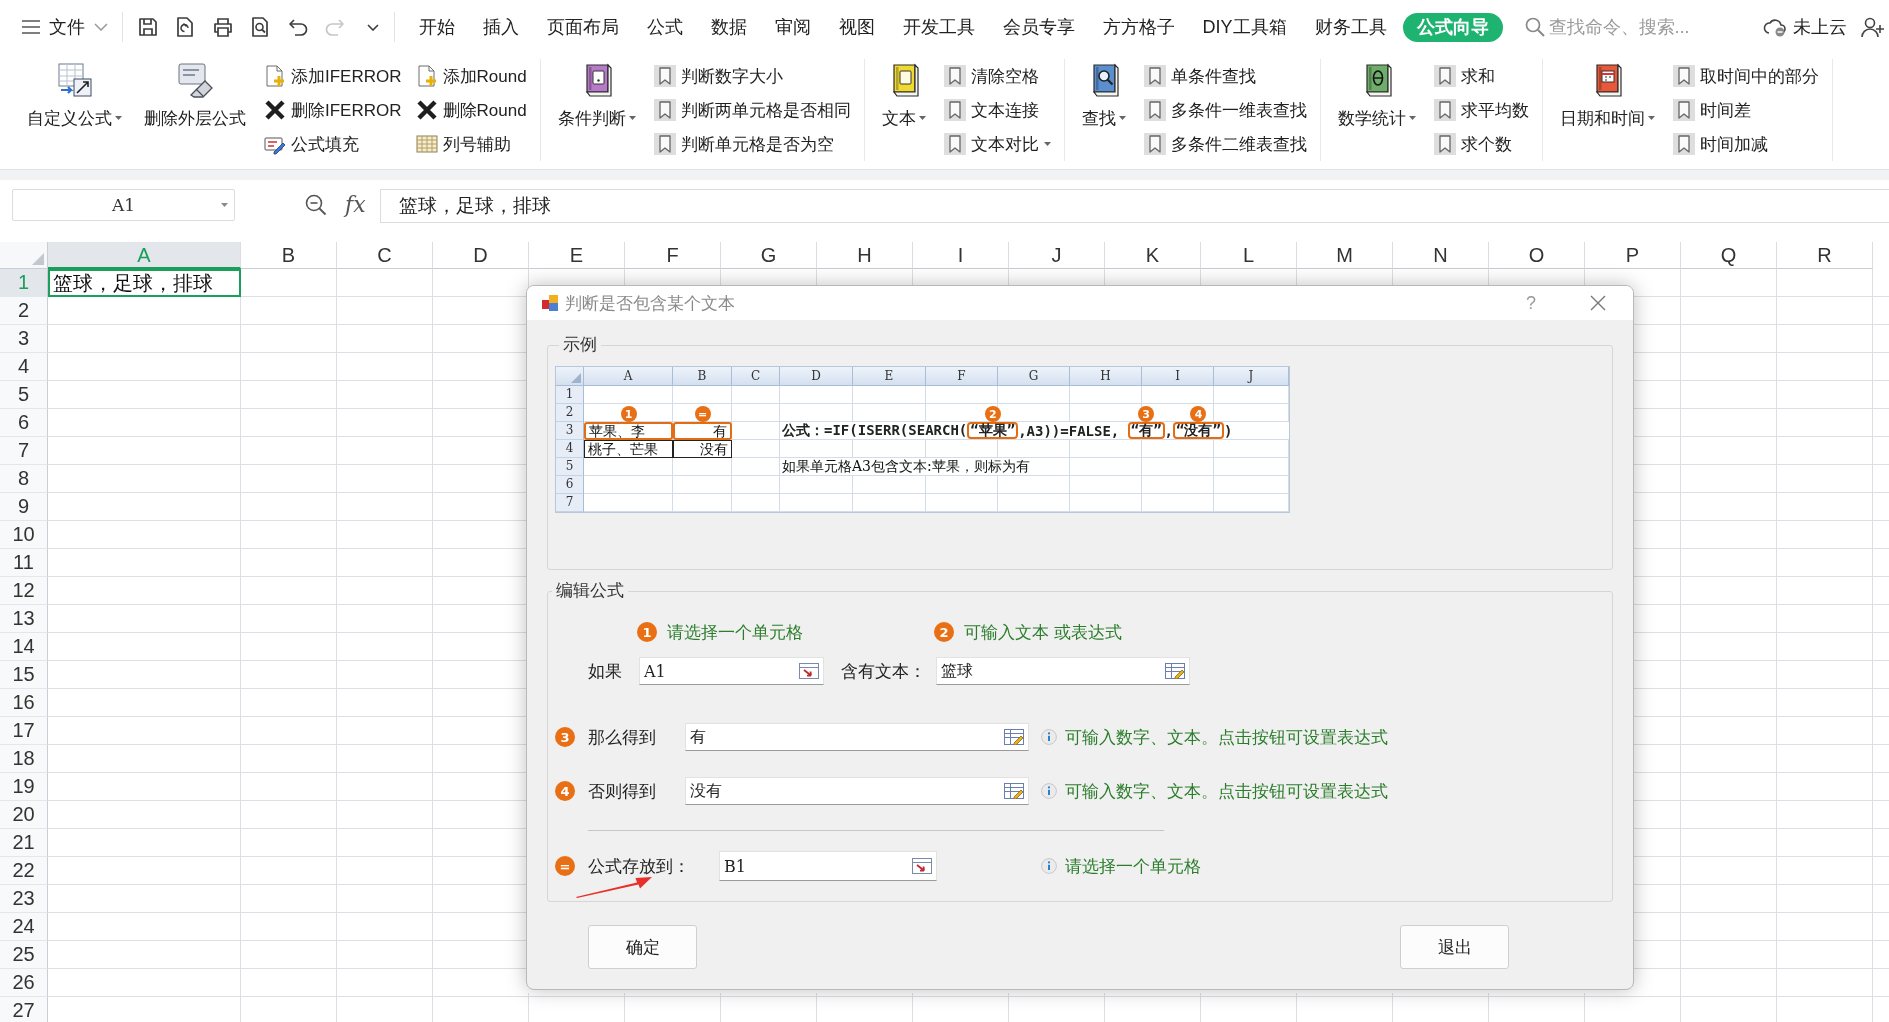 The height and width of the screenshot is (1022, 1889). I want to click on row-header: 18, so click(24, 759).